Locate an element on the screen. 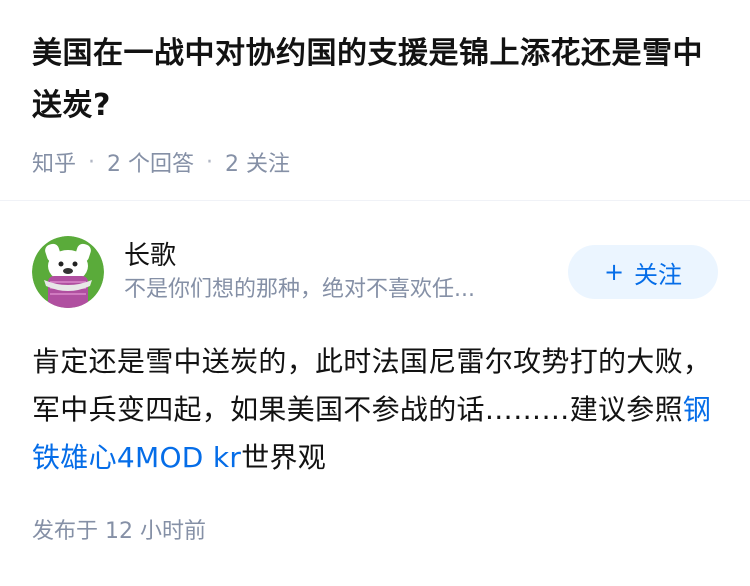  publish-time: 发布于 12 小时前 is located at coordinates (119, 531).